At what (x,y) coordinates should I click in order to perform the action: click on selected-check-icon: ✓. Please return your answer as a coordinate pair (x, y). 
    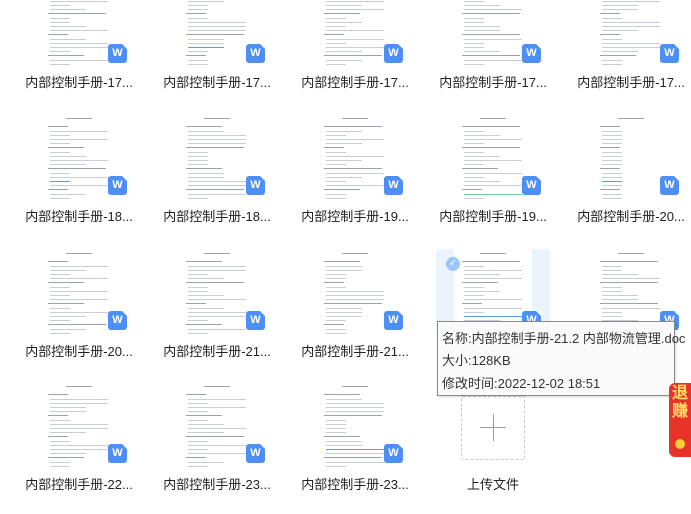
    Looking at the image, I should click on (453, 264).